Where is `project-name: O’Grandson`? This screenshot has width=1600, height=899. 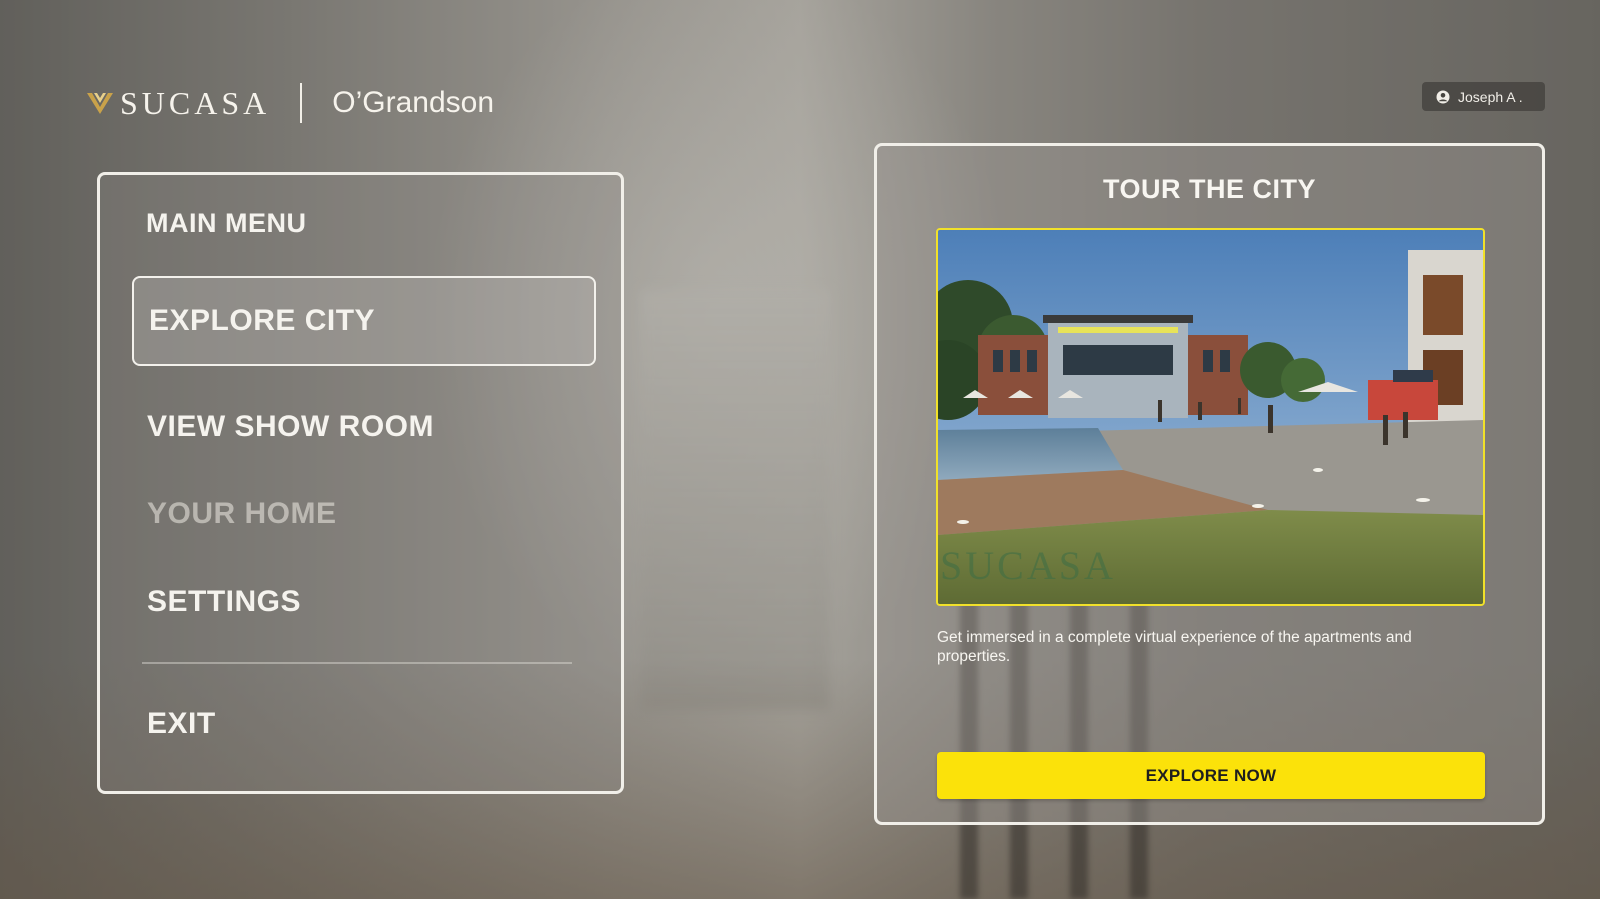 project-name: O’Grandson is located at coordinates (413, 102).